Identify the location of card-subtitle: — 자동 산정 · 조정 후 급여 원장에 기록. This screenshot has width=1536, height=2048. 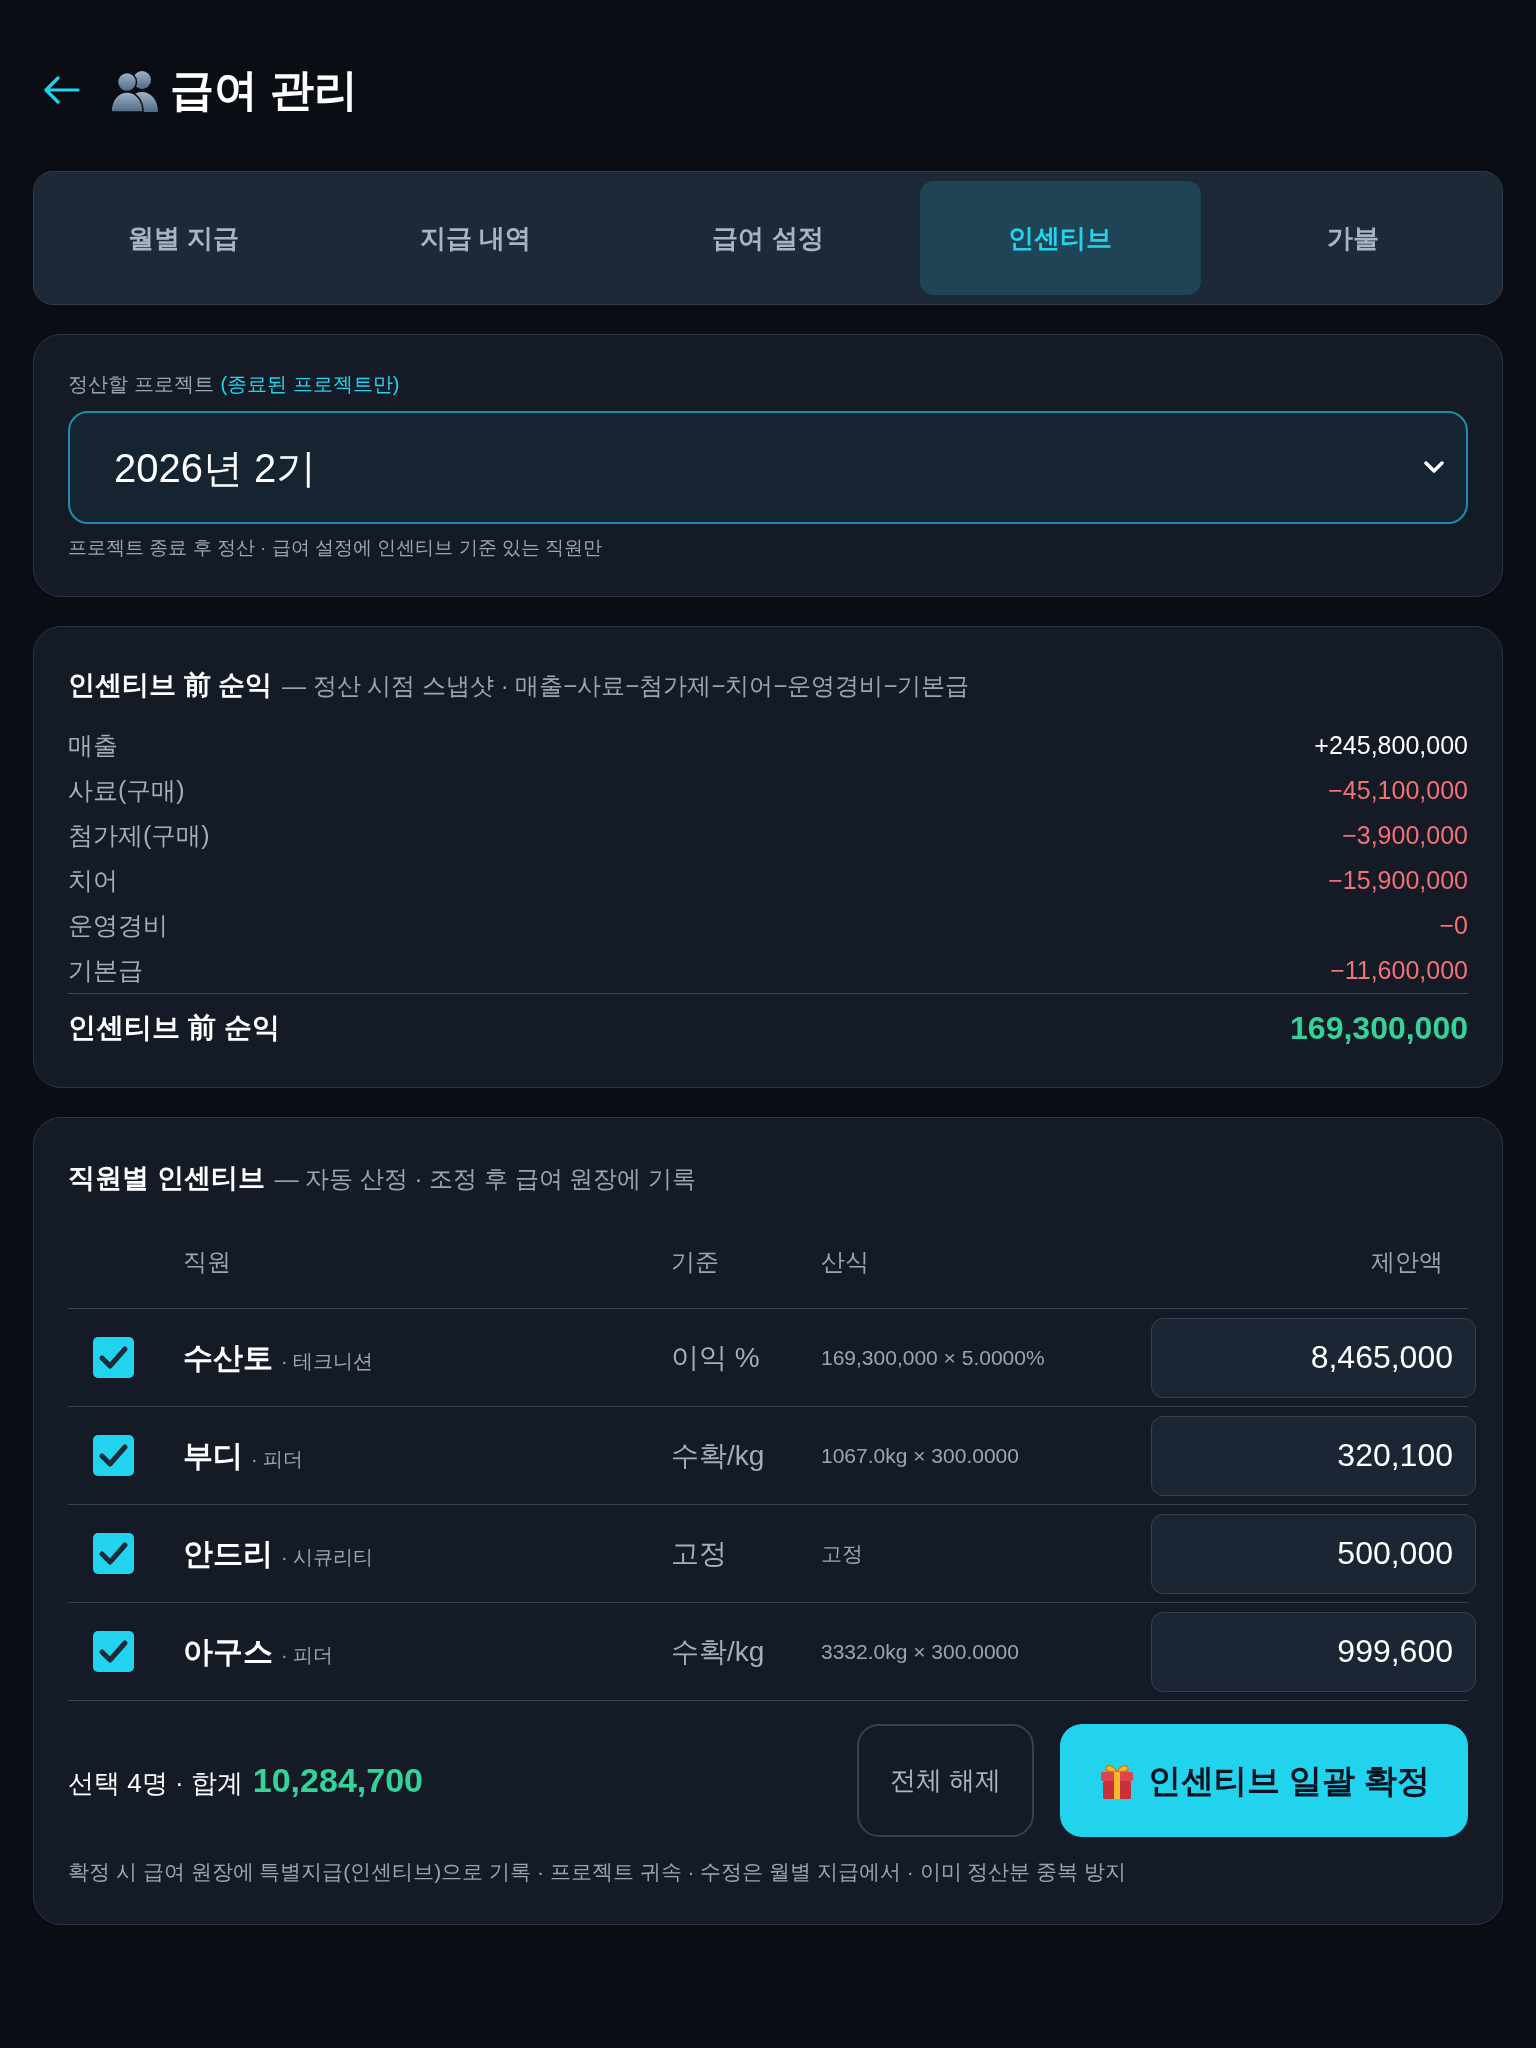
(485, 1179).